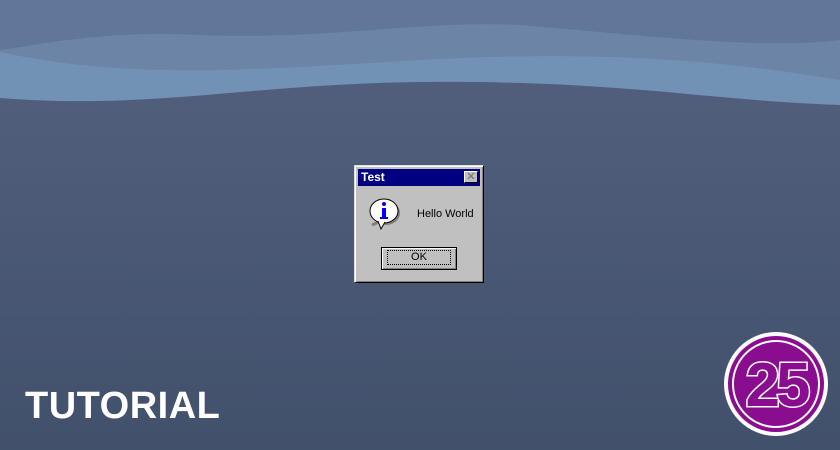  I want to click on dialog-titlebar: Test ✕, so click(419, 177).